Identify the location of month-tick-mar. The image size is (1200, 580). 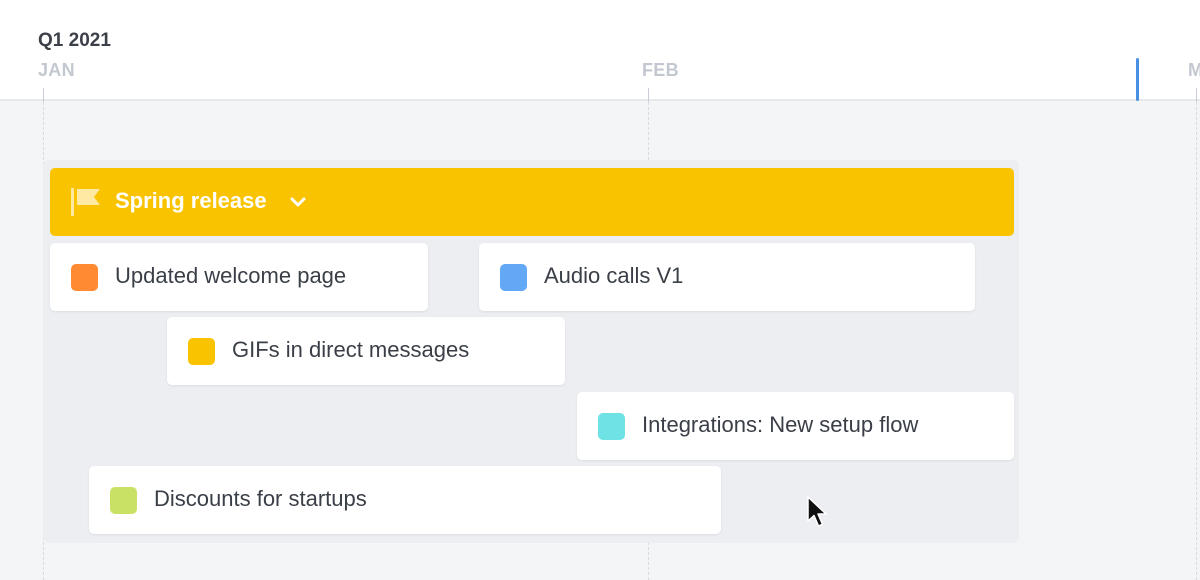
(1196, 95).